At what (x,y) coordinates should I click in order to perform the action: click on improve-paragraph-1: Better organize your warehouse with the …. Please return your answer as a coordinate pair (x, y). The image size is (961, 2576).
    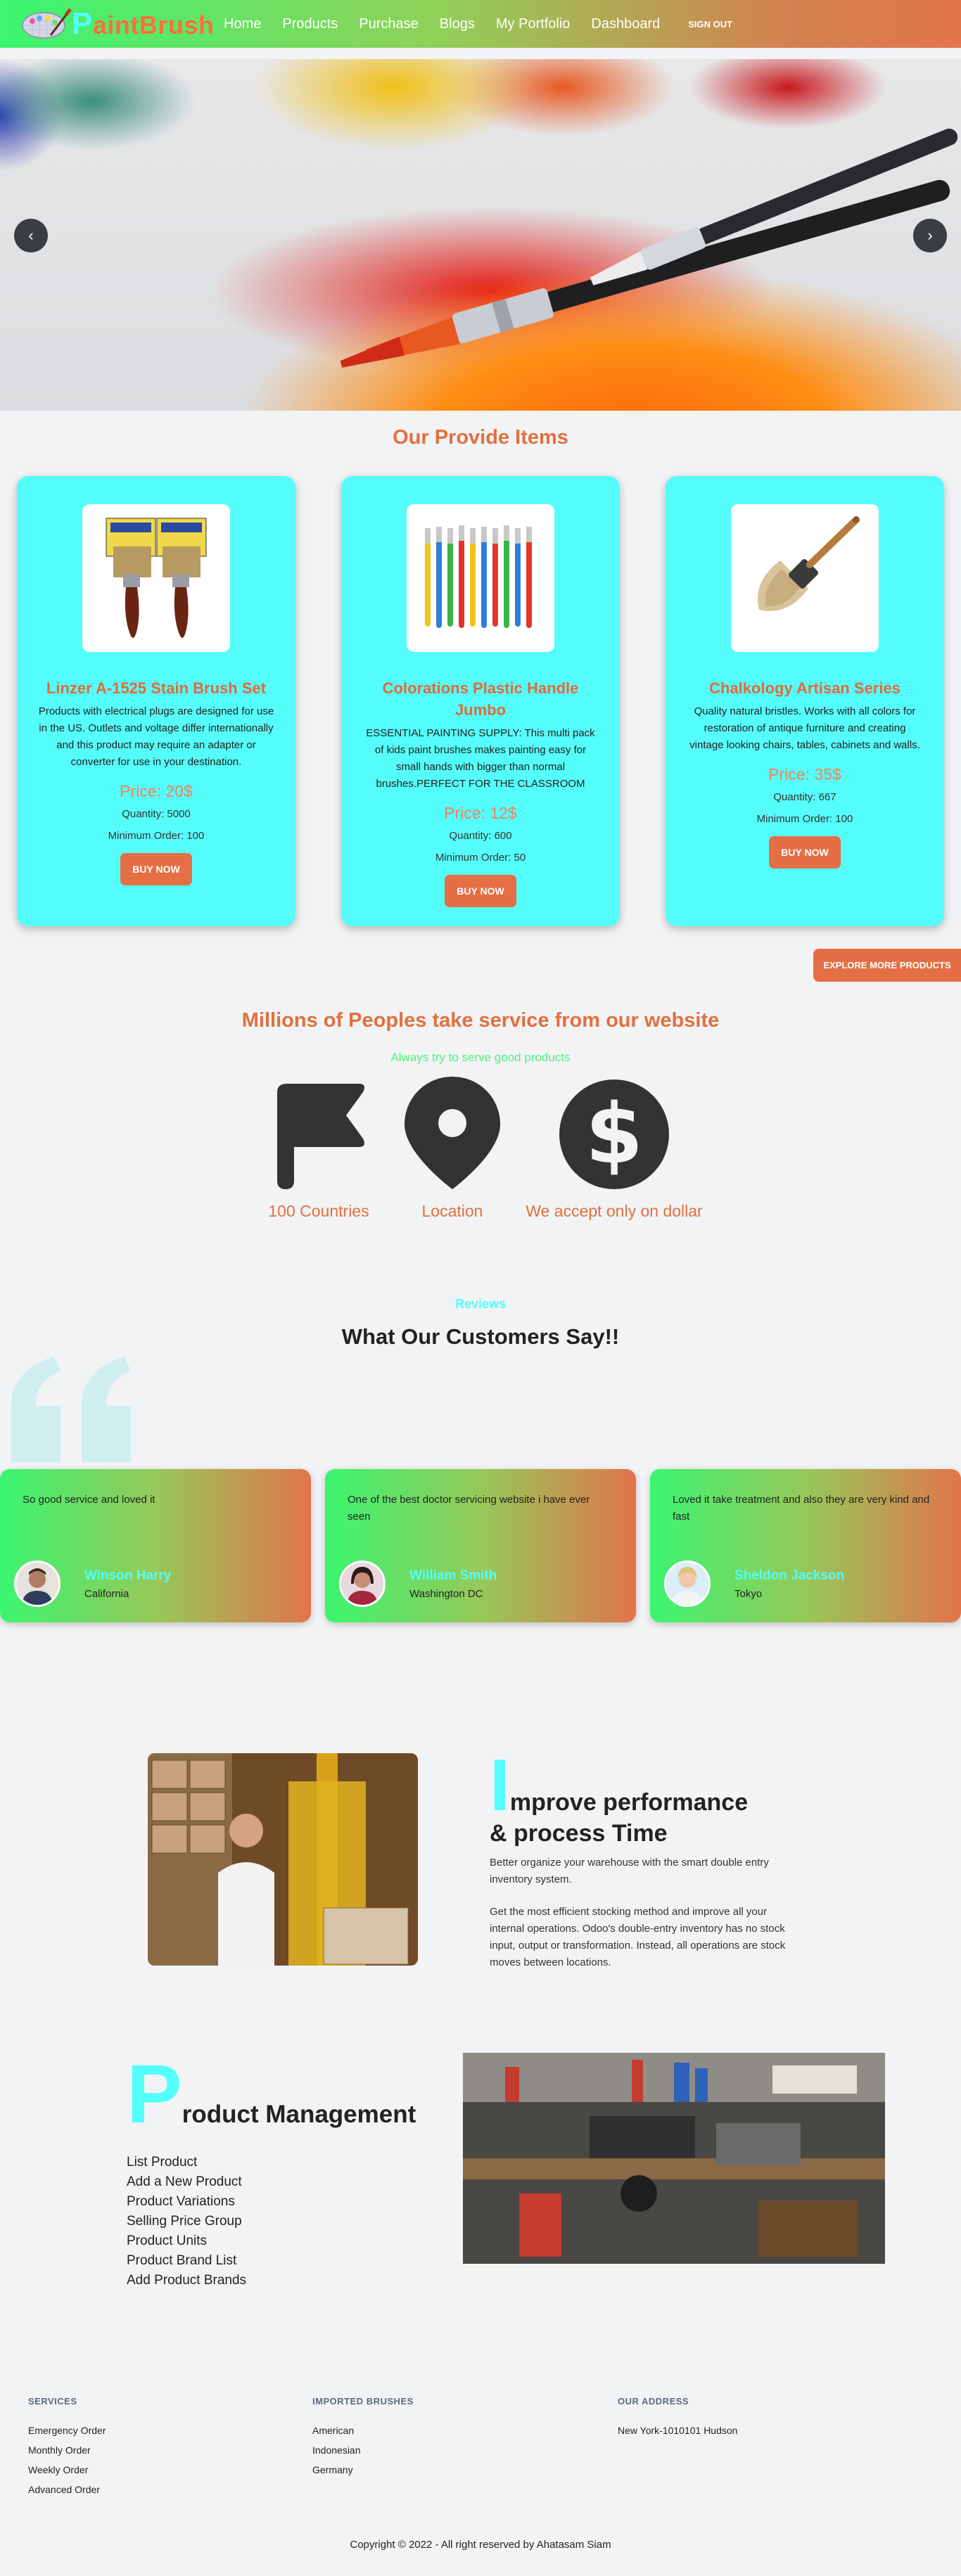
    Looking at the image, I should click on (629, 1871).